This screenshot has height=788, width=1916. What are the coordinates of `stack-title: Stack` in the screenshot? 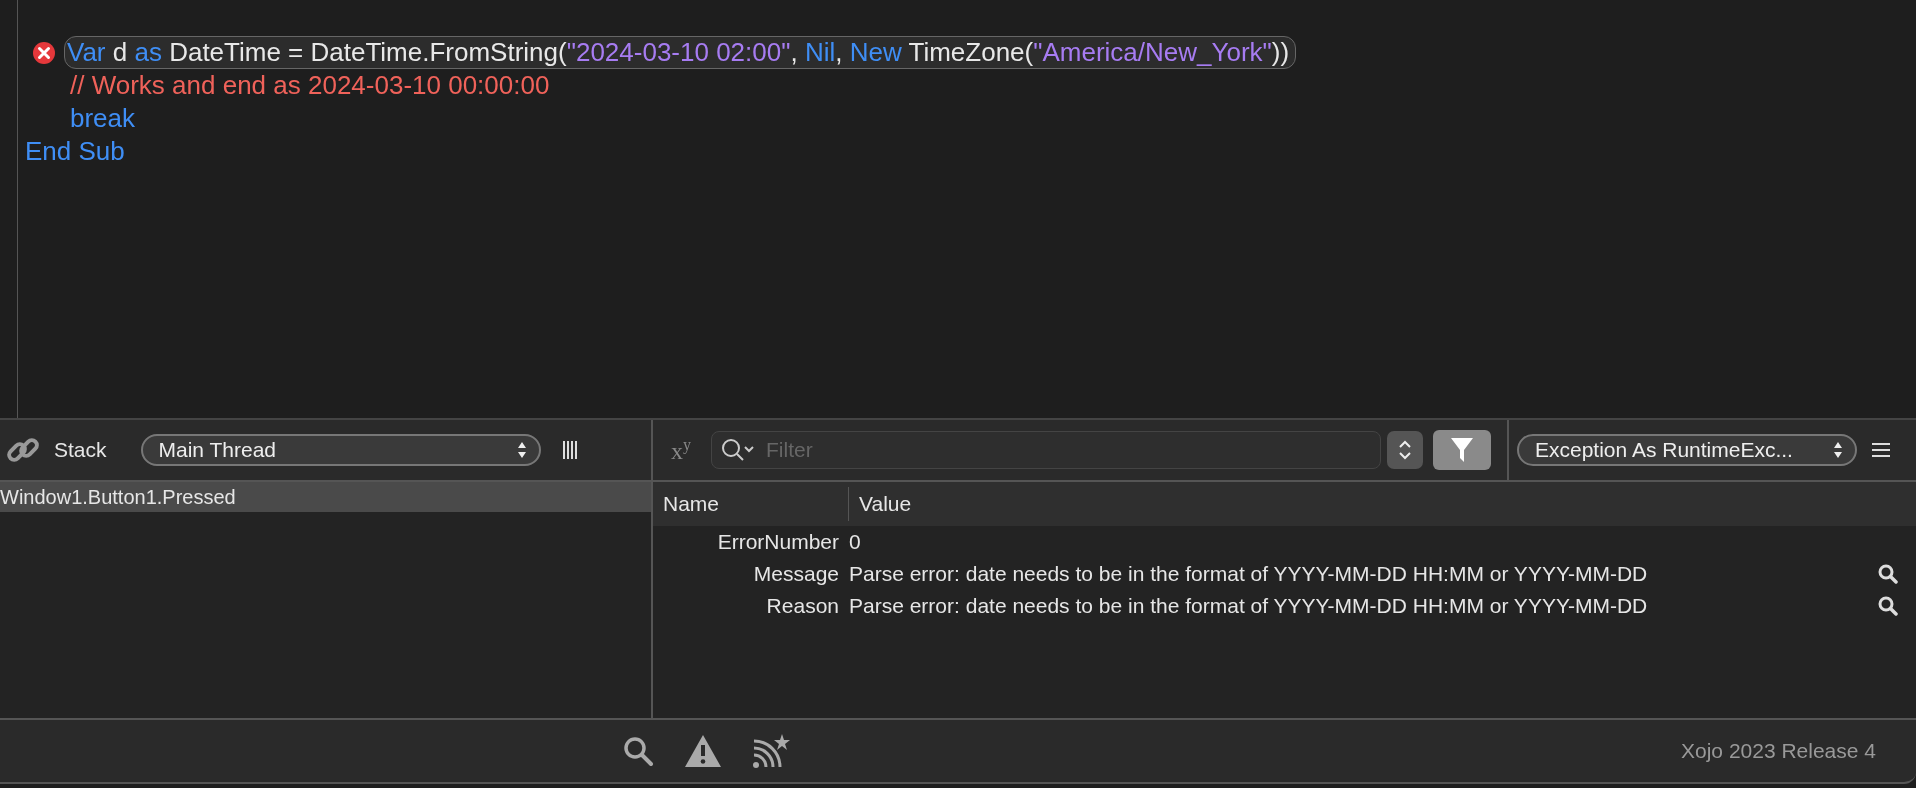 It's located at (80, 450).